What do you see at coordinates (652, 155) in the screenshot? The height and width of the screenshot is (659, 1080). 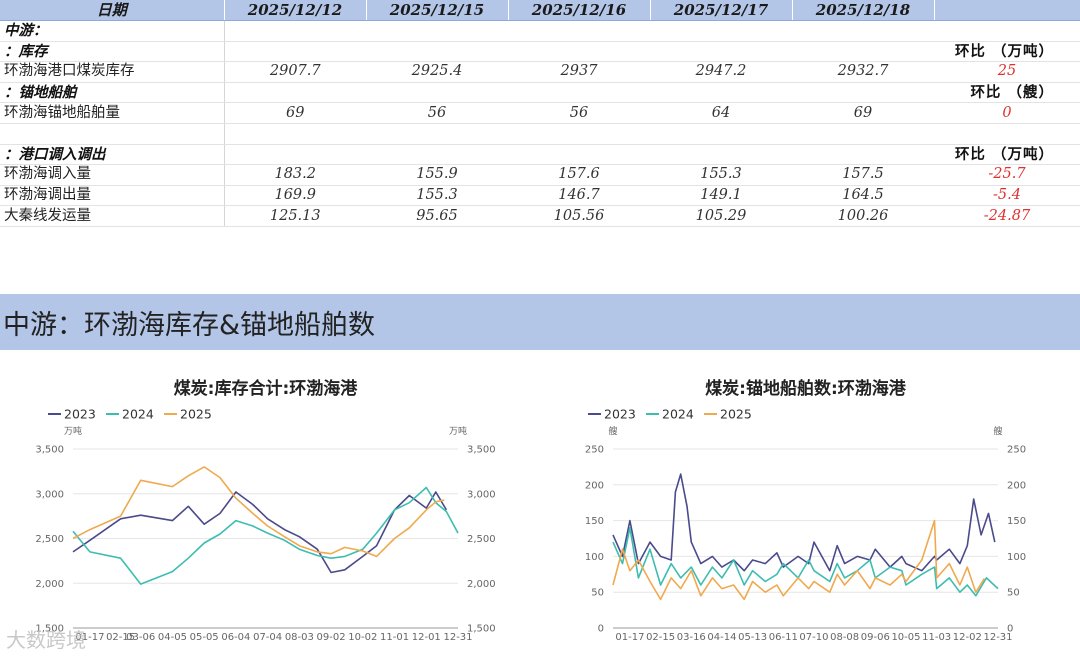 I see `unit-port: 环比 （万吨）` at bounding box center [652, 155].